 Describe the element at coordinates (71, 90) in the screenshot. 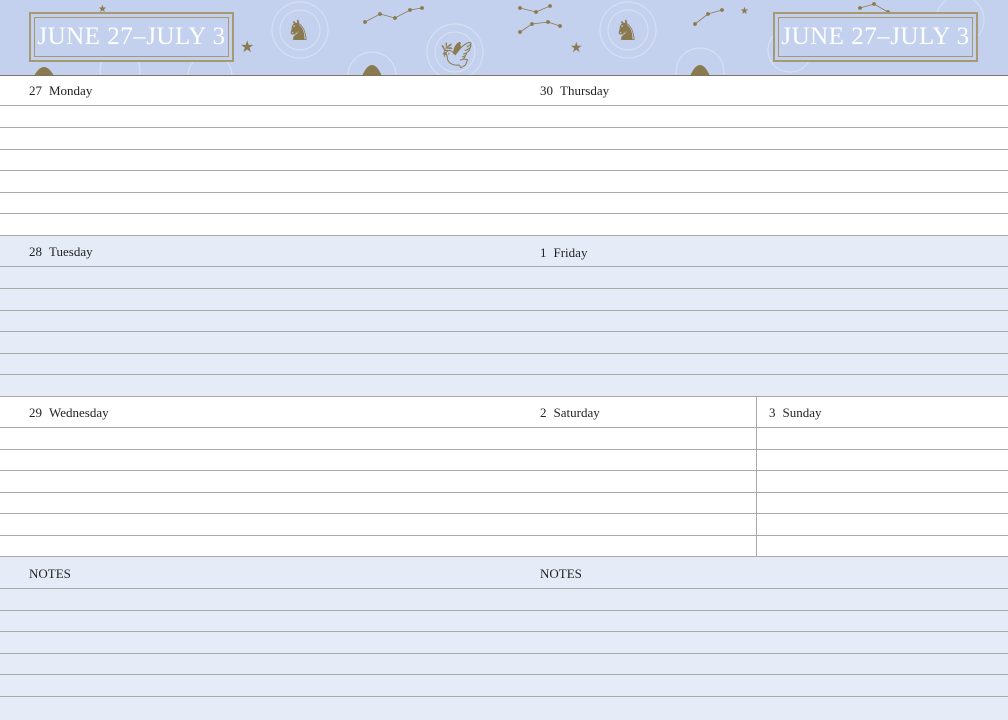

I see `day-name: Monday` at that location.